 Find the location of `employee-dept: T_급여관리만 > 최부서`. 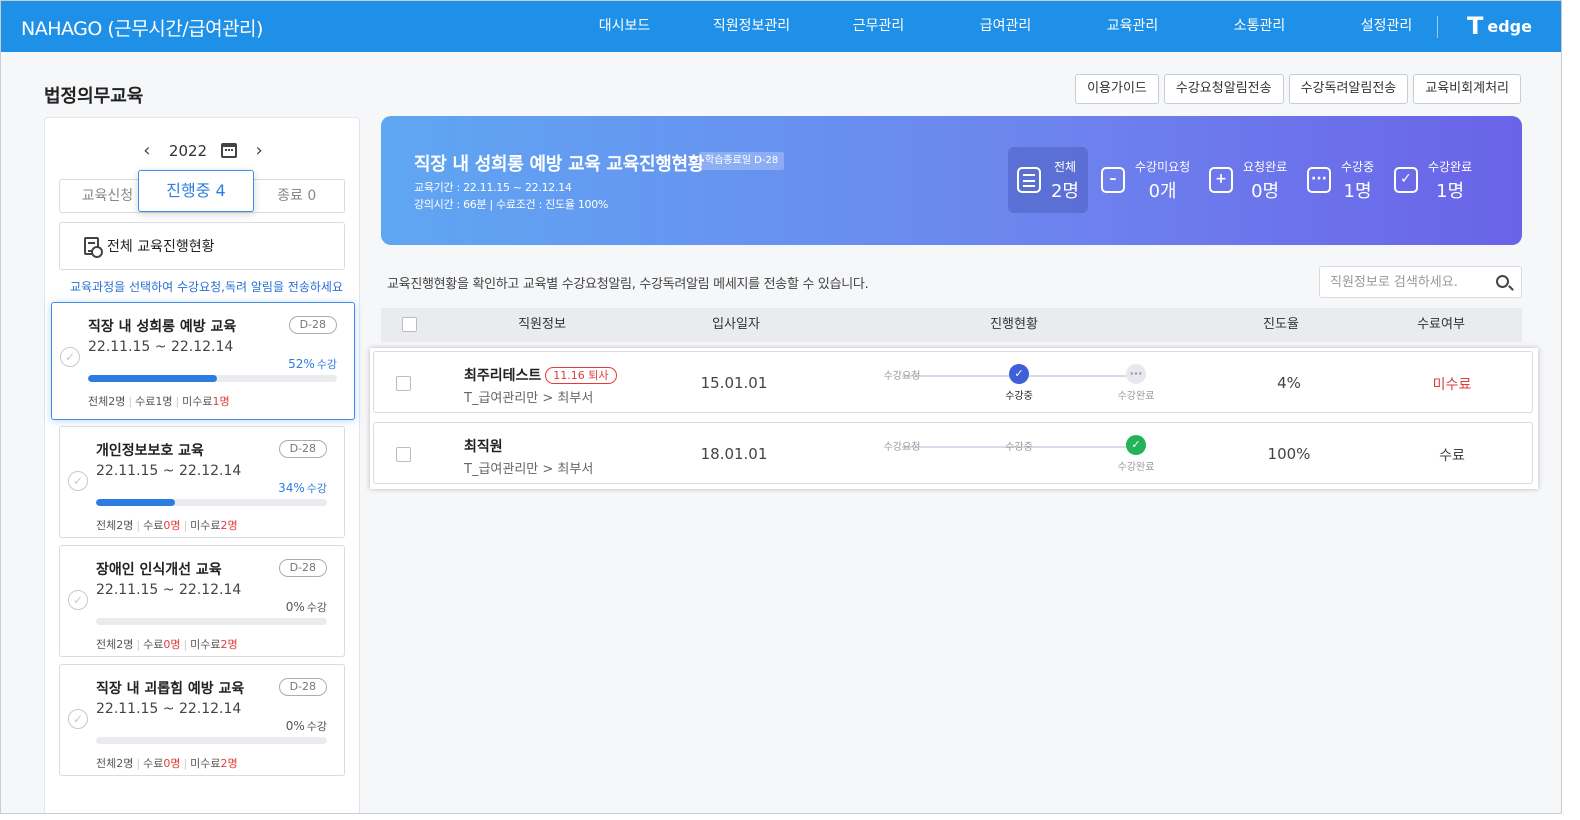

employee-dept: T_급여관리만 > 최부서 is located at coordinates (529, 398).